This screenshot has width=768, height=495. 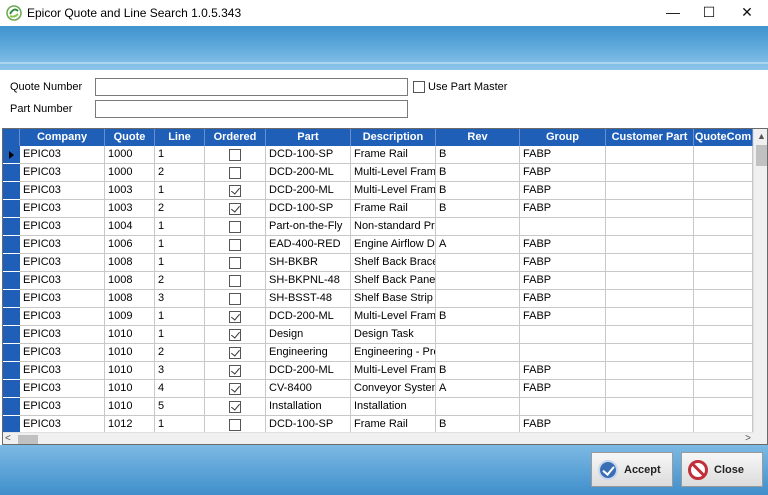 I want to click on horizontal-scroll-thumb, so click(x=28, y=439).